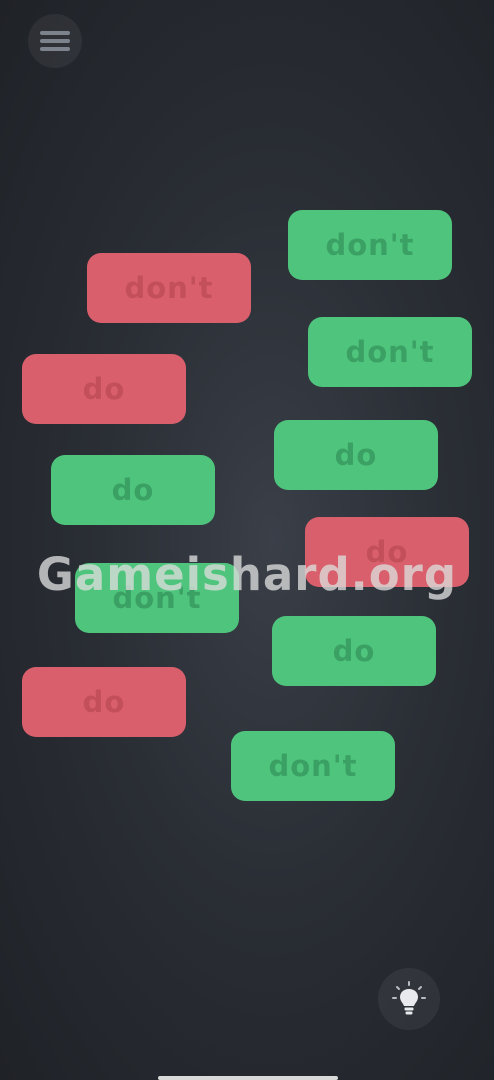 The image size is (494, 1080). What do you see at coordinates (247, 574) in the screenshot?
I see `watermark-text: Gameishard.org` at bounding box center [247, 574].